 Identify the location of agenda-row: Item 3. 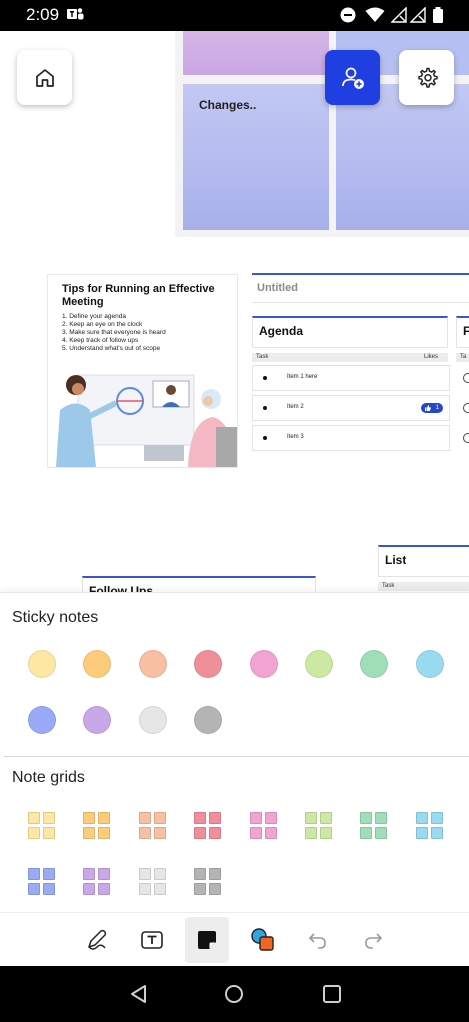
(351, 438).